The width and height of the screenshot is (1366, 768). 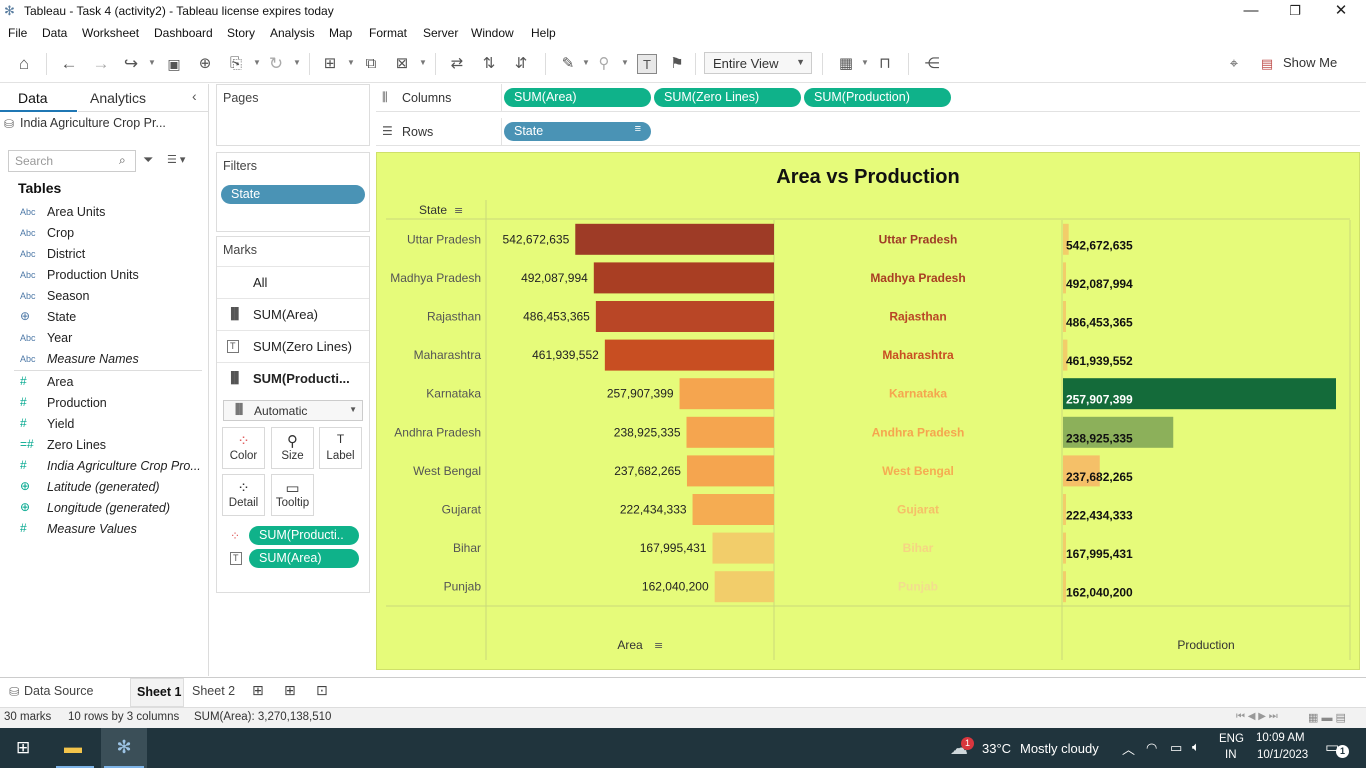 I want to click on close-button: ✕, so click(x=1341, y=12).